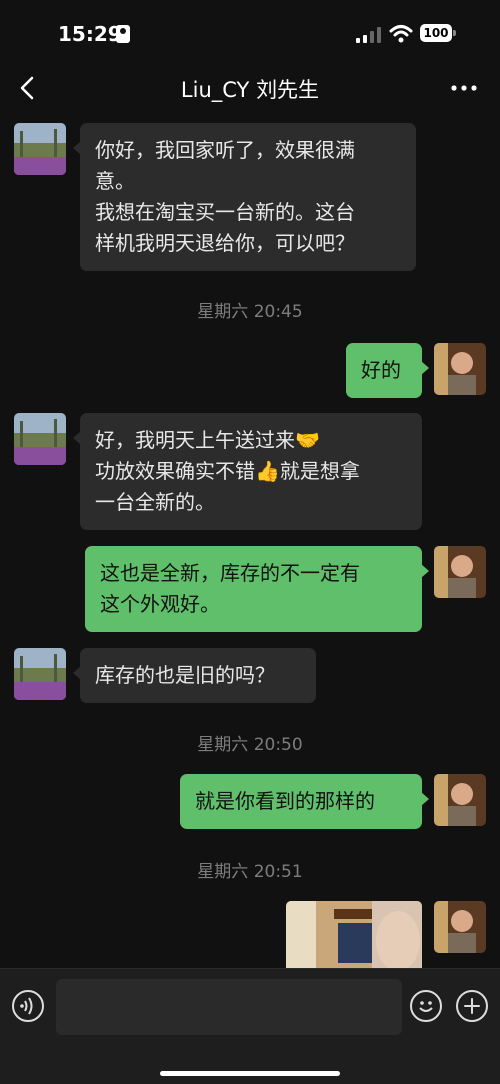 This screenshot has width=500, height=1084. Describe the element at coordinates (185, 675) in the screenshot. I see `message-line: 库存的也是旧的吗？` at that location.